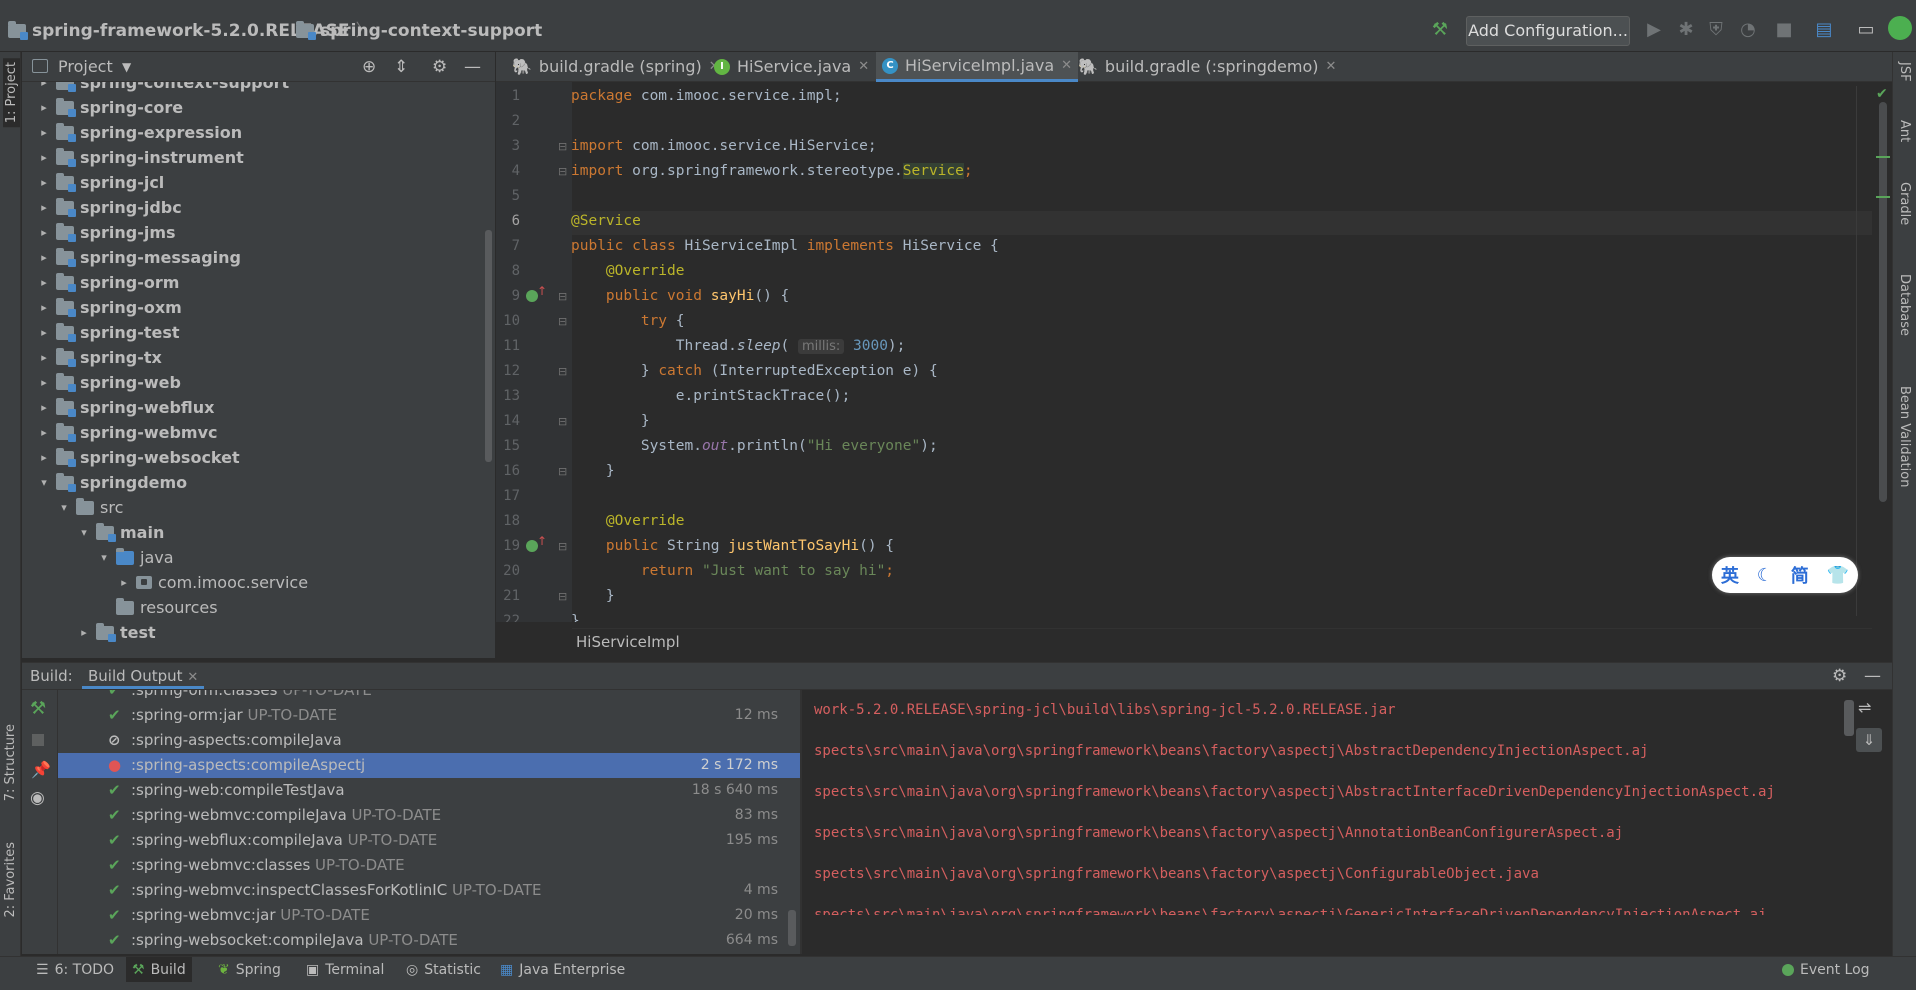 Image resolution: width=1916 pixels, height=990 pixels. What do you see at coordinates (1784, 30) in the screenshot?
I see `stop-icon: ■` at bounding box center [1784, 30].